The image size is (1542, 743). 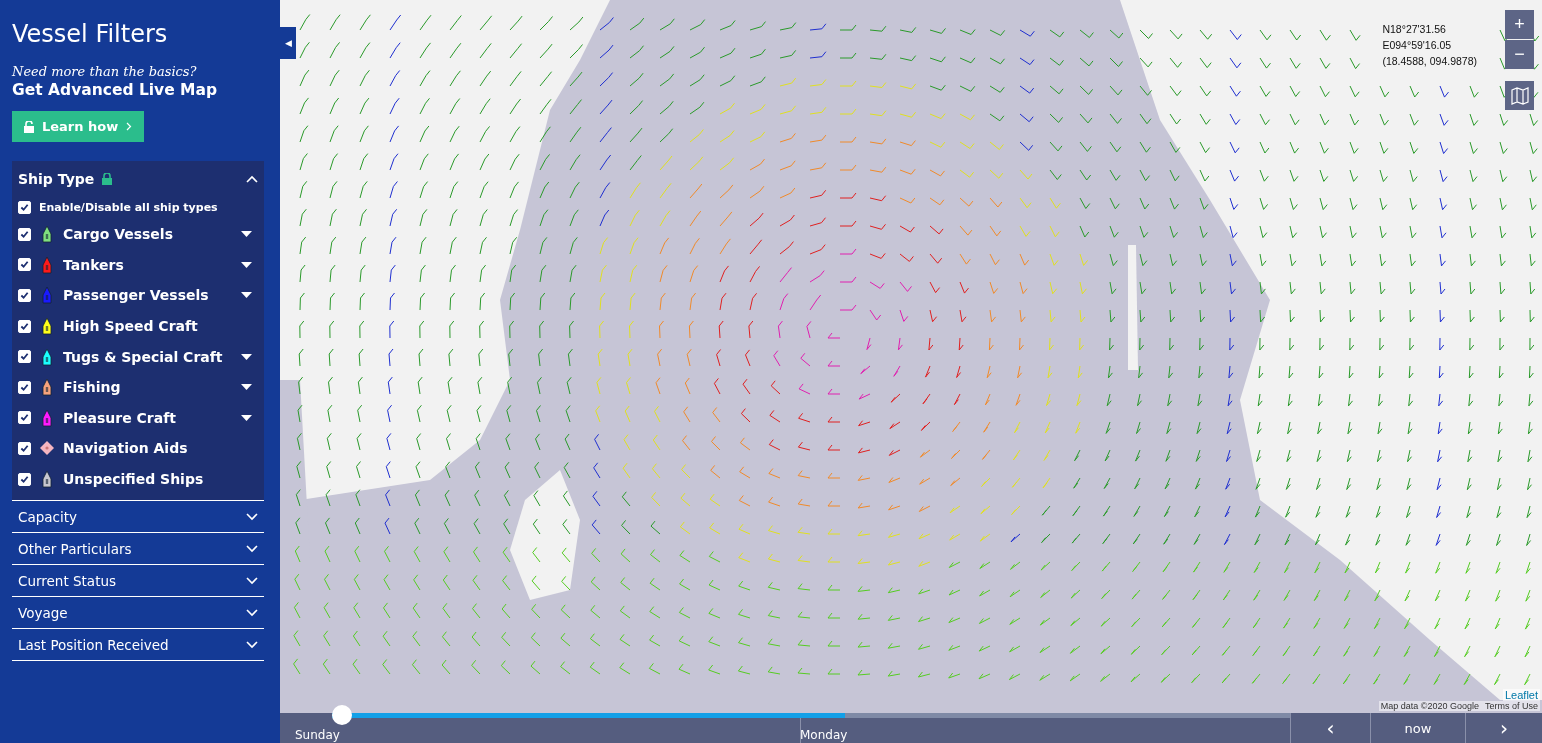 What do you see at coordinates (1503, 728) in the screenshot?
I see `next-button: ›` at bounding box center [1503, 728].